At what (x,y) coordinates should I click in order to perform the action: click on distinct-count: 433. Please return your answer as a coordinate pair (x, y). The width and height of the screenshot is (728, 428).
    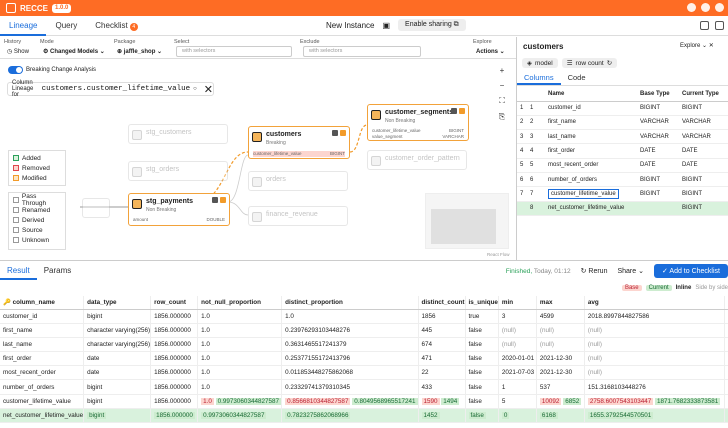
    Looking at the image, I should click on (442, 387).